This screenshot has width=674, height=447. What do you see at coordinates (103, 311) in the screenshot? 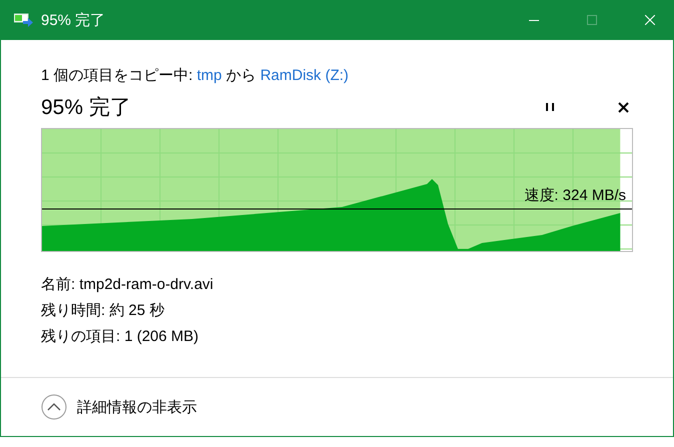
I see `detail-text: 残り時間: 約 25 秒` at bounding box center [103, 311].